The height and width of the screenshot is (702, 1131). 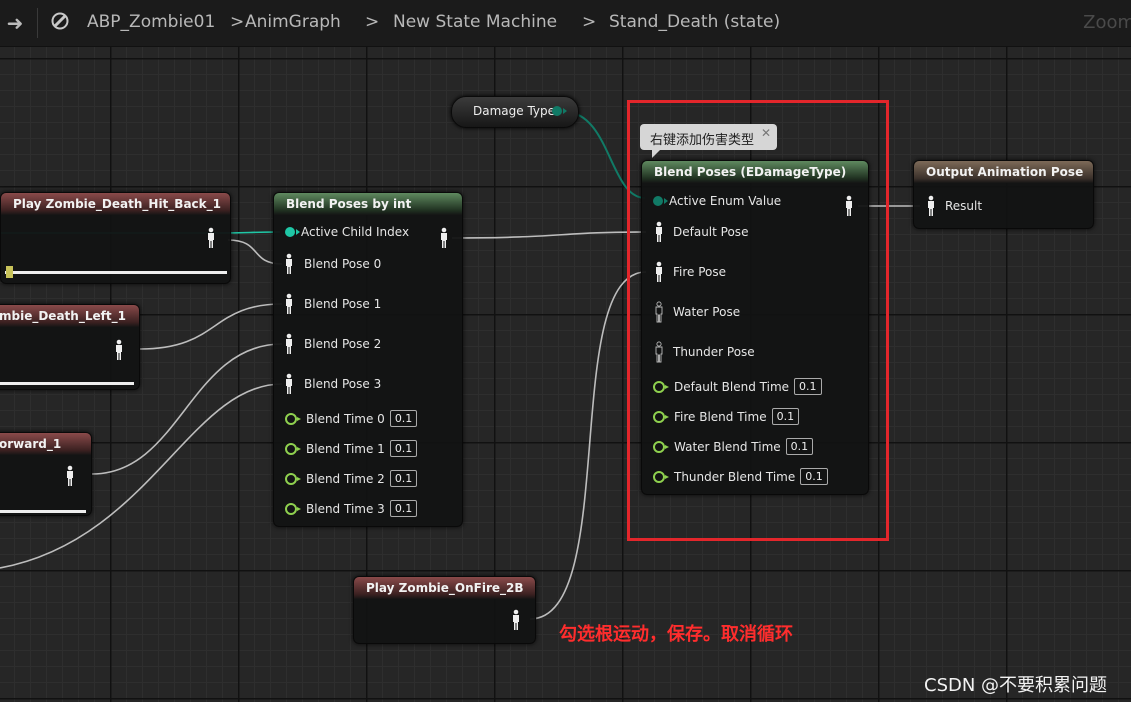 I want to click on node-title: Play Zombie_OnFire_2B, so click(x=444, y=588).